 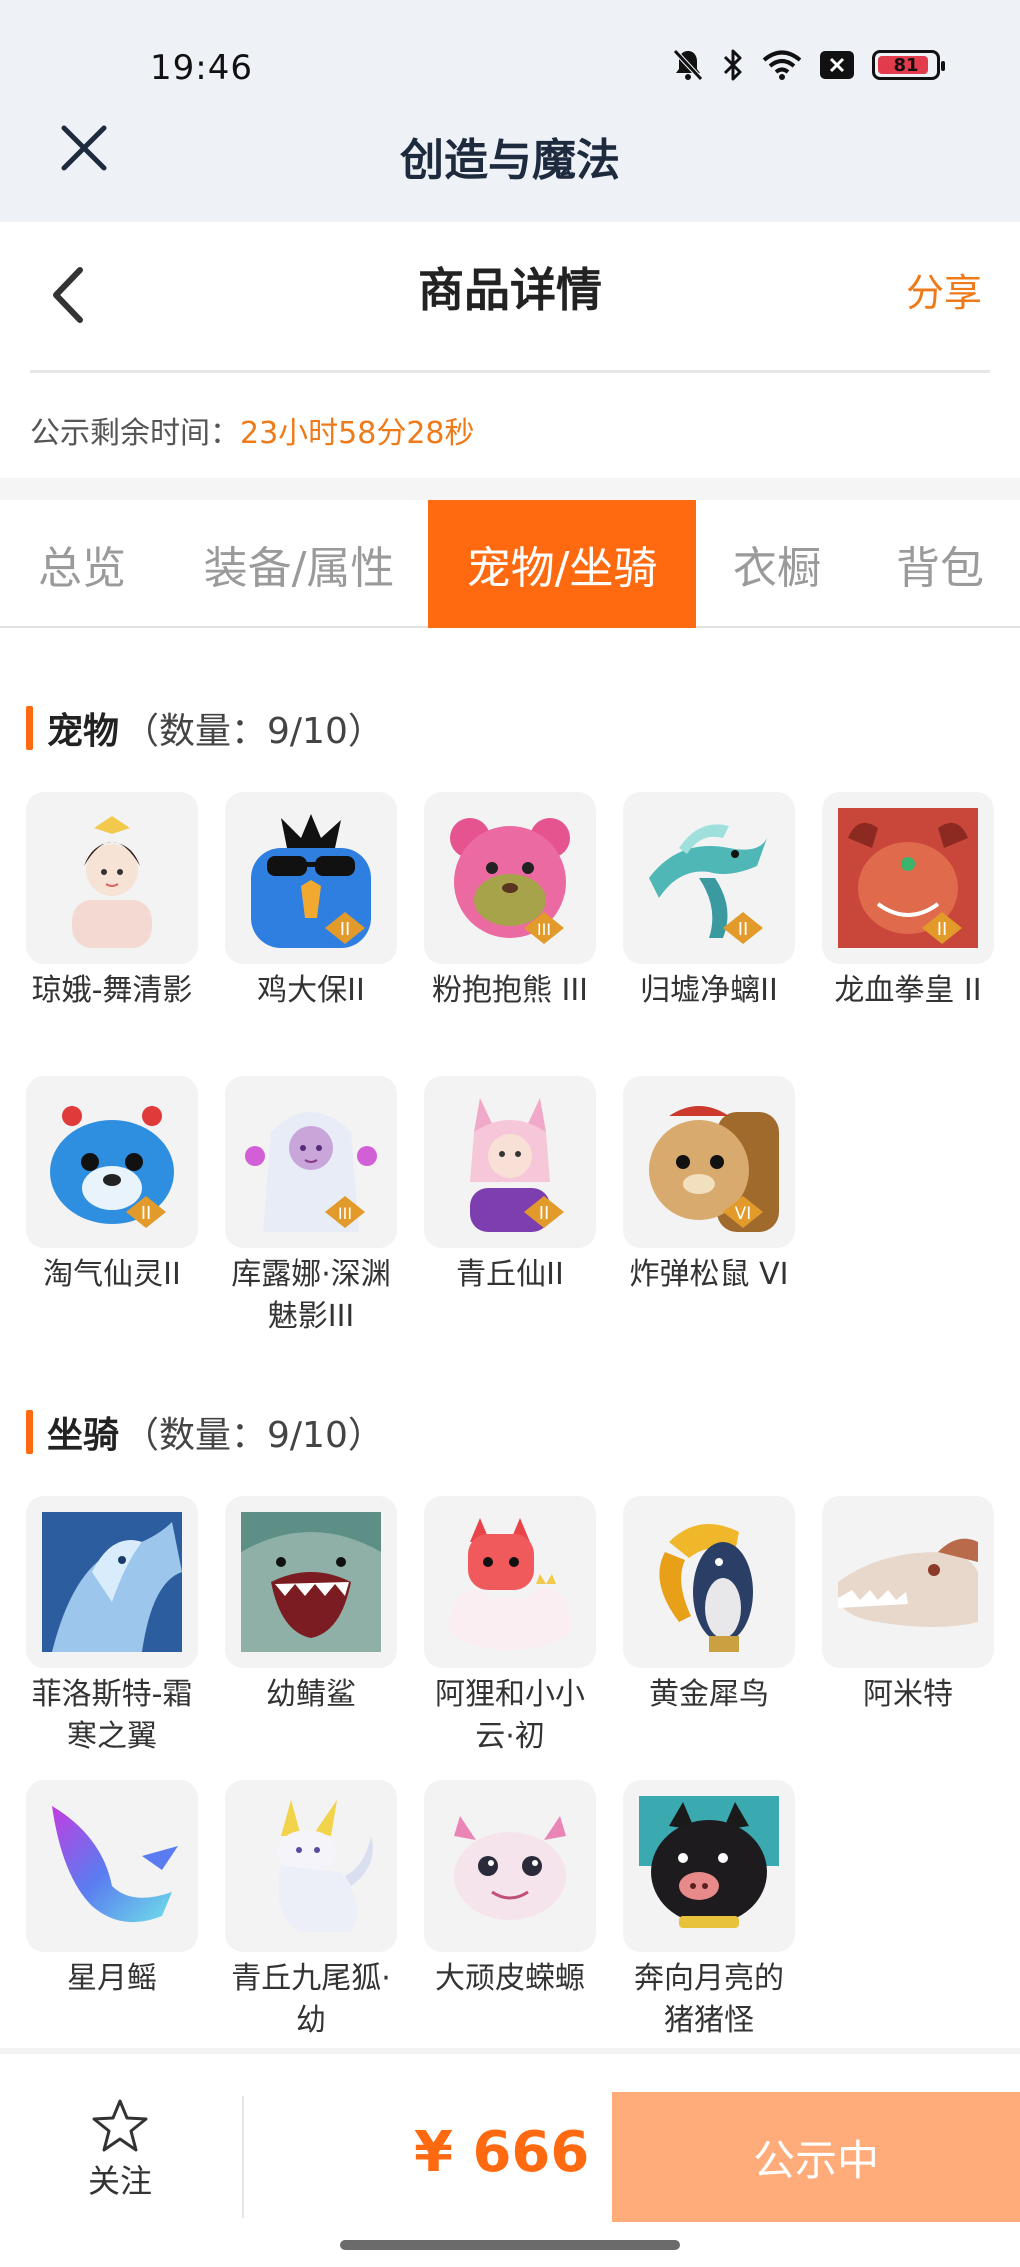 I want to click on mount-ray-icon, so click(x=115, y=1864).